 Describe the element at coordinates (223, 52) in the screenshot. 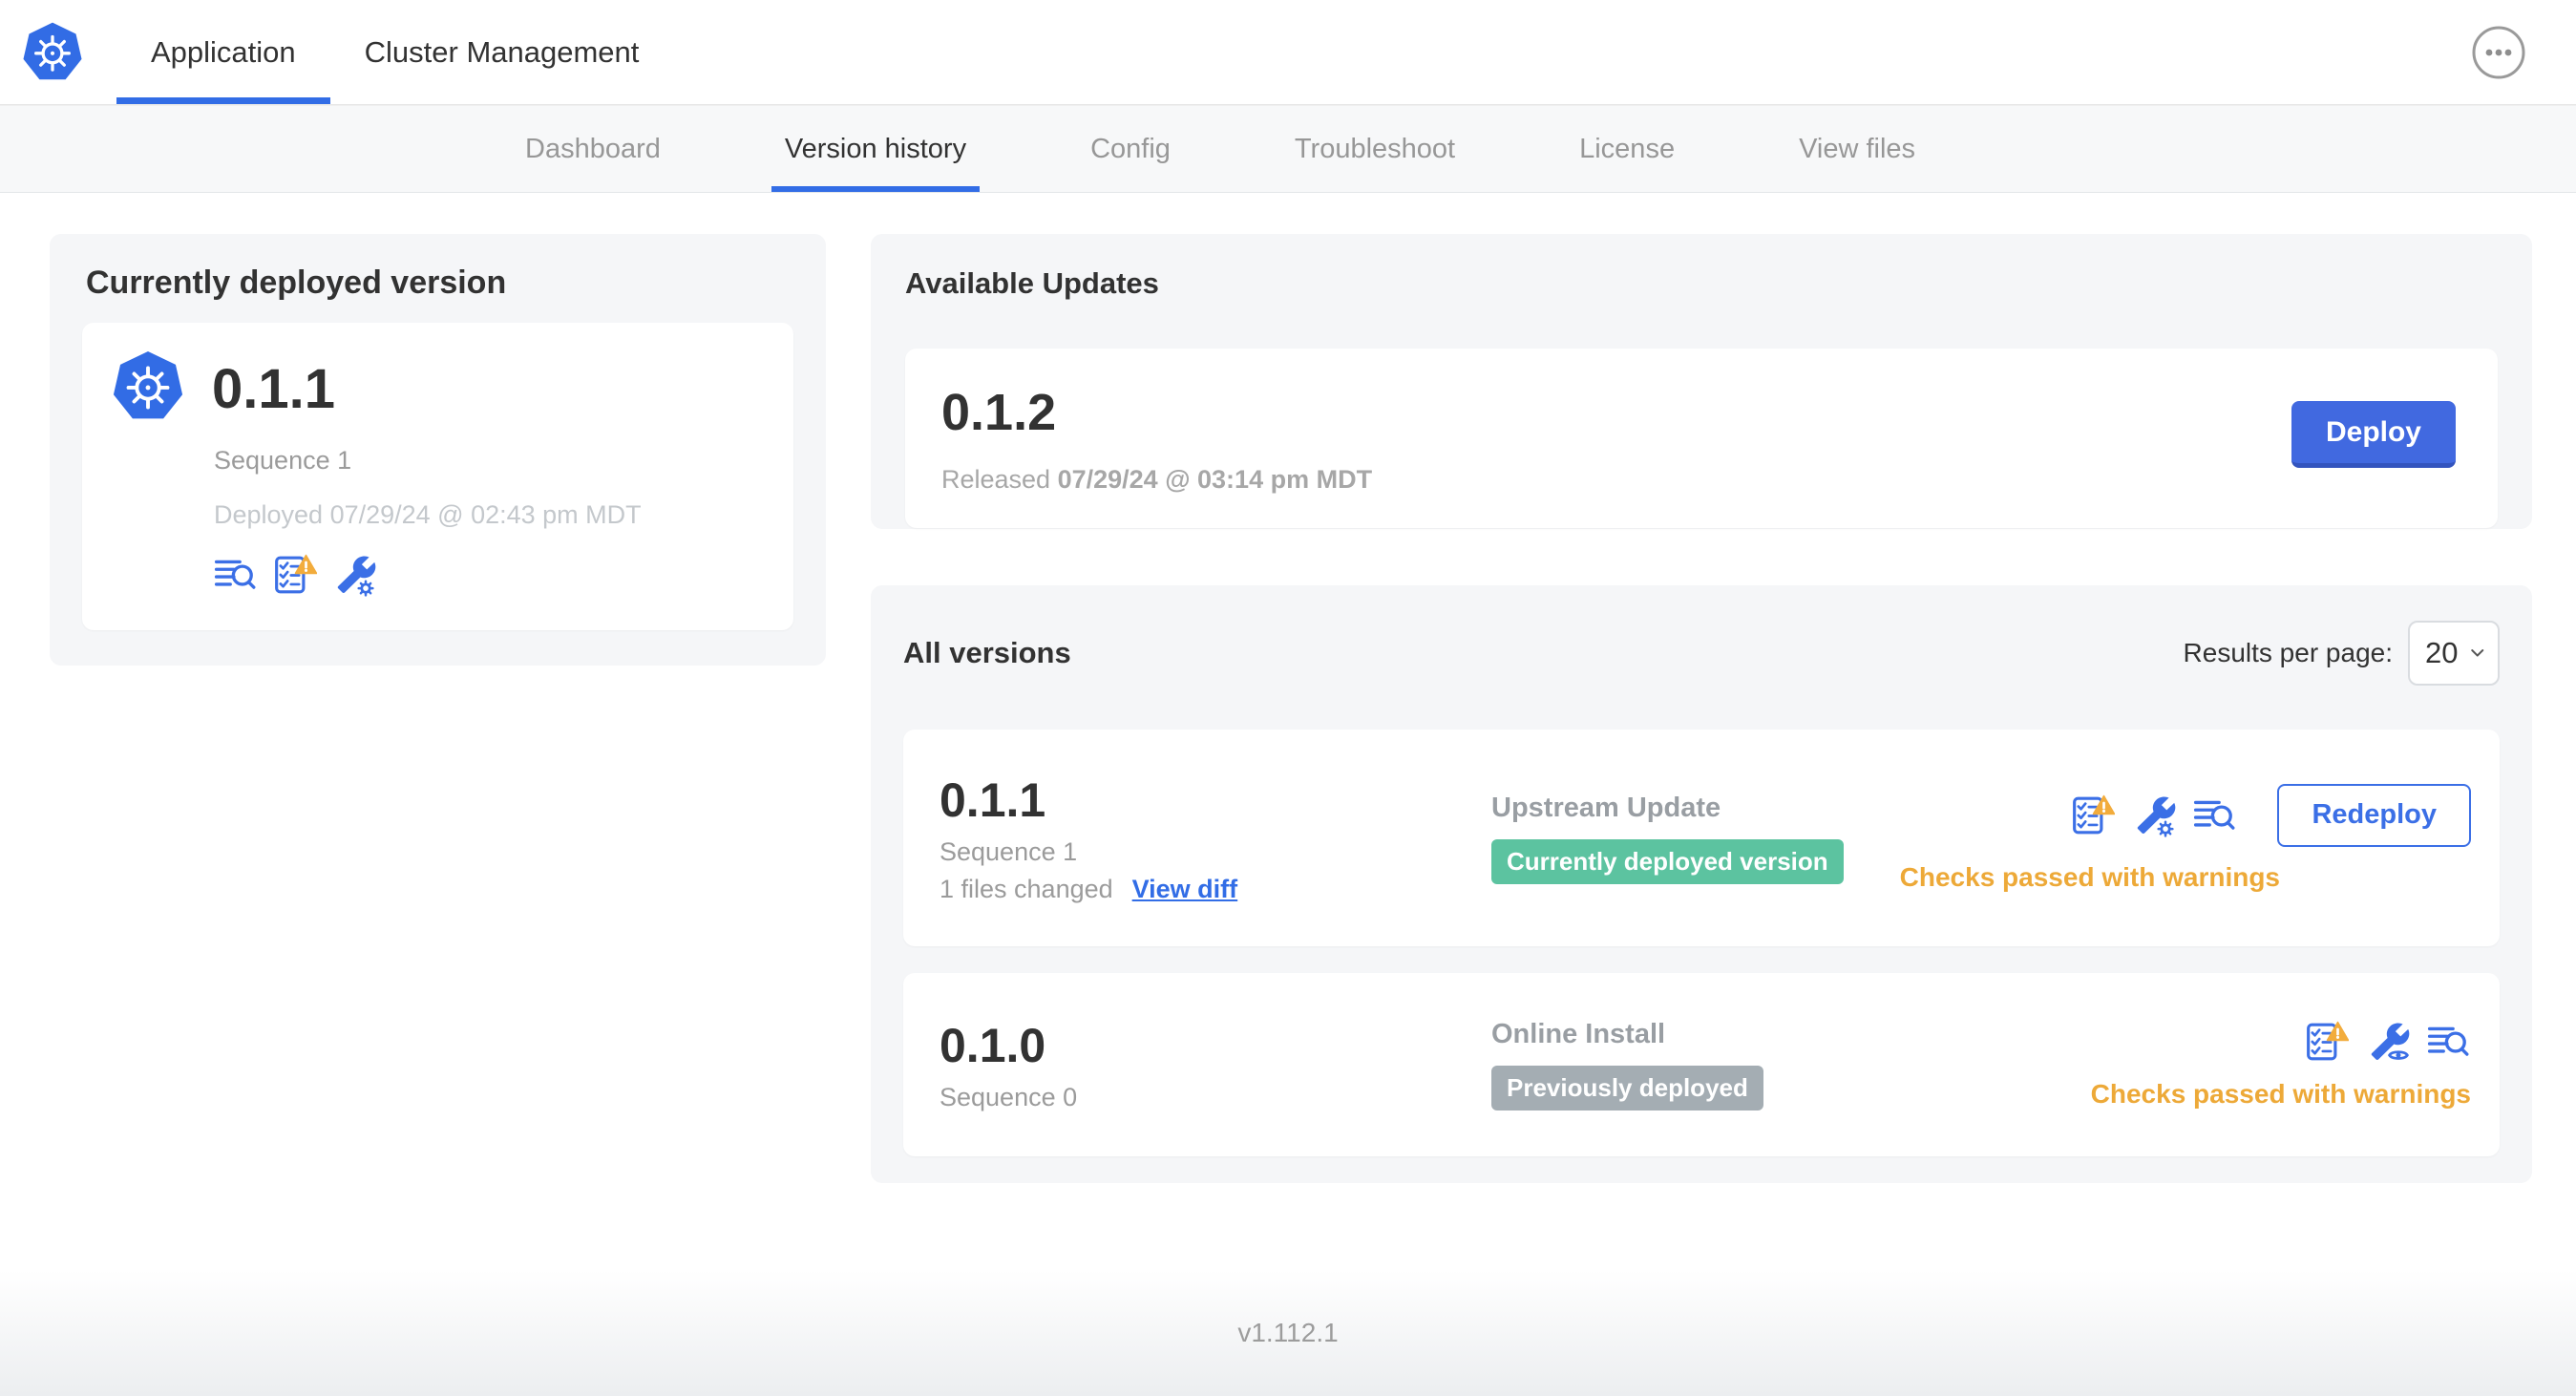

I see `tab-application: Application` at that location.